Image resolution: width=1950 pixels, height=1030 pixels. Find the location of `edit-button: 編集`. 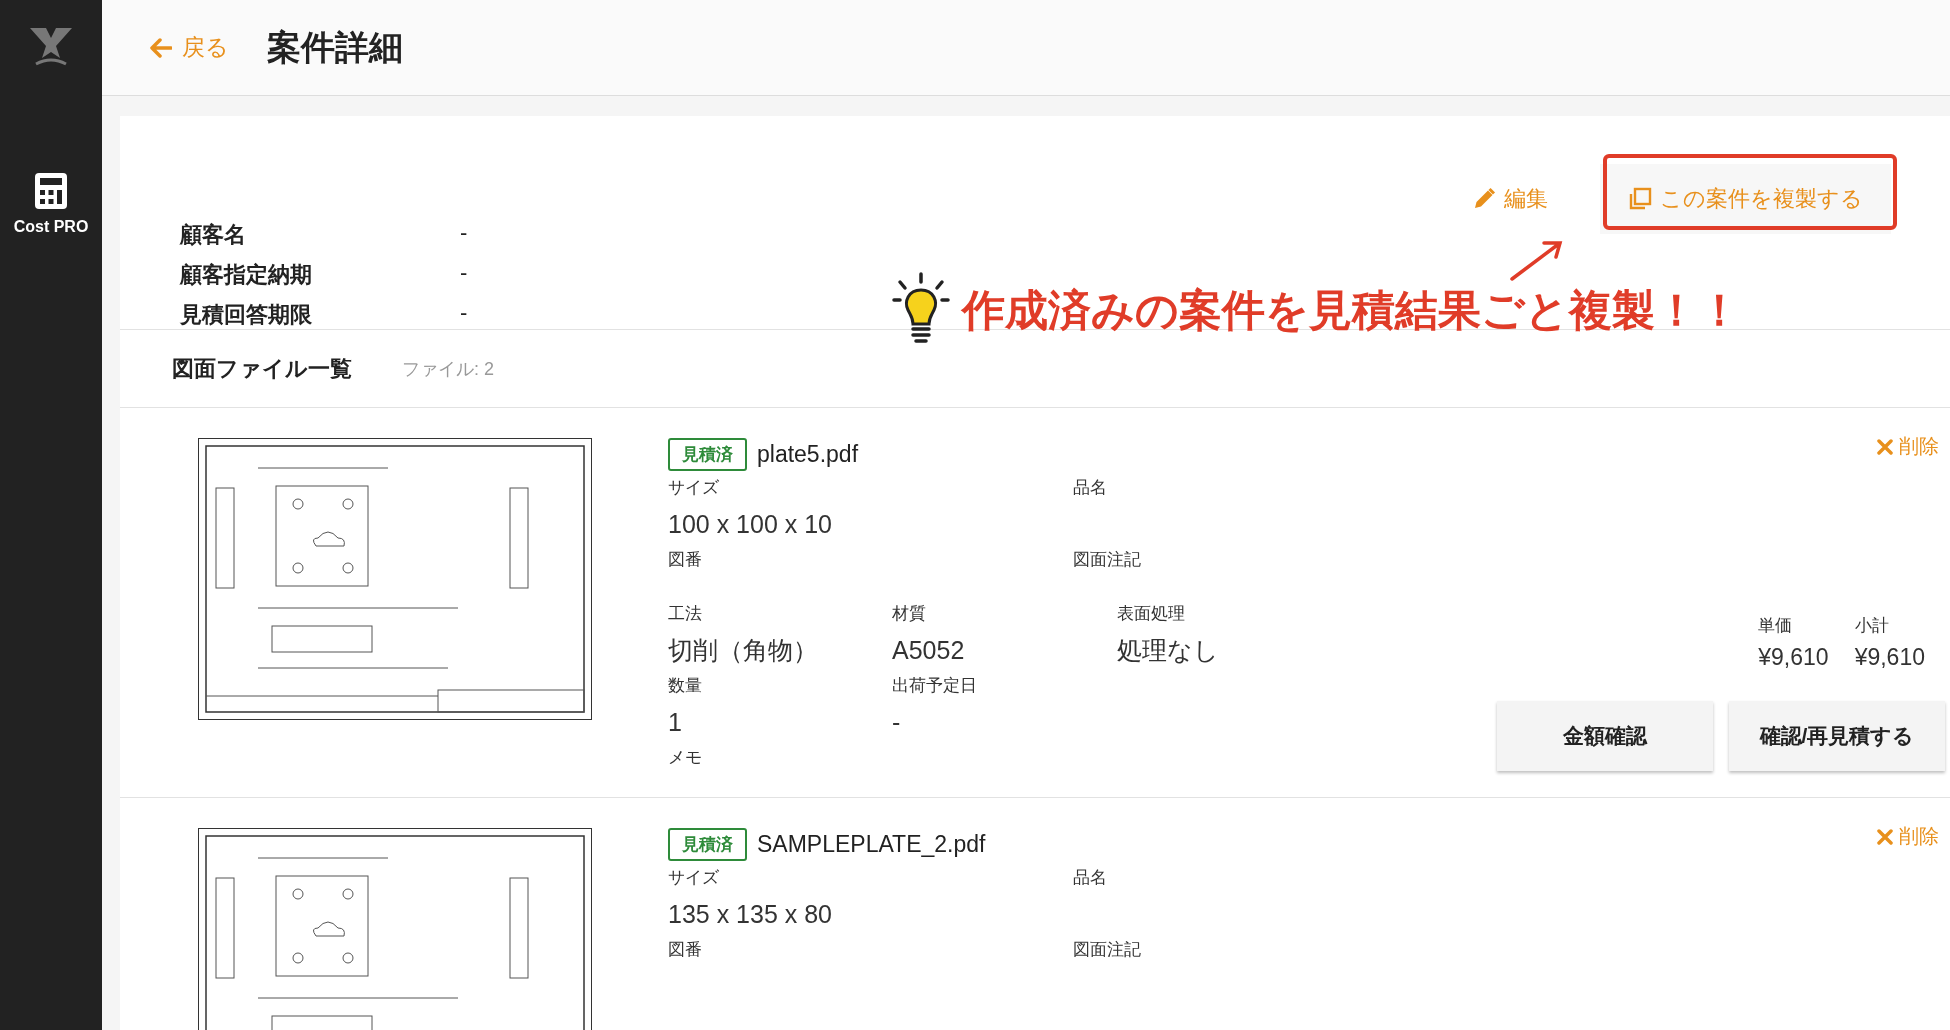

edit-button: 編集 is located at coordinates (1510, 199).